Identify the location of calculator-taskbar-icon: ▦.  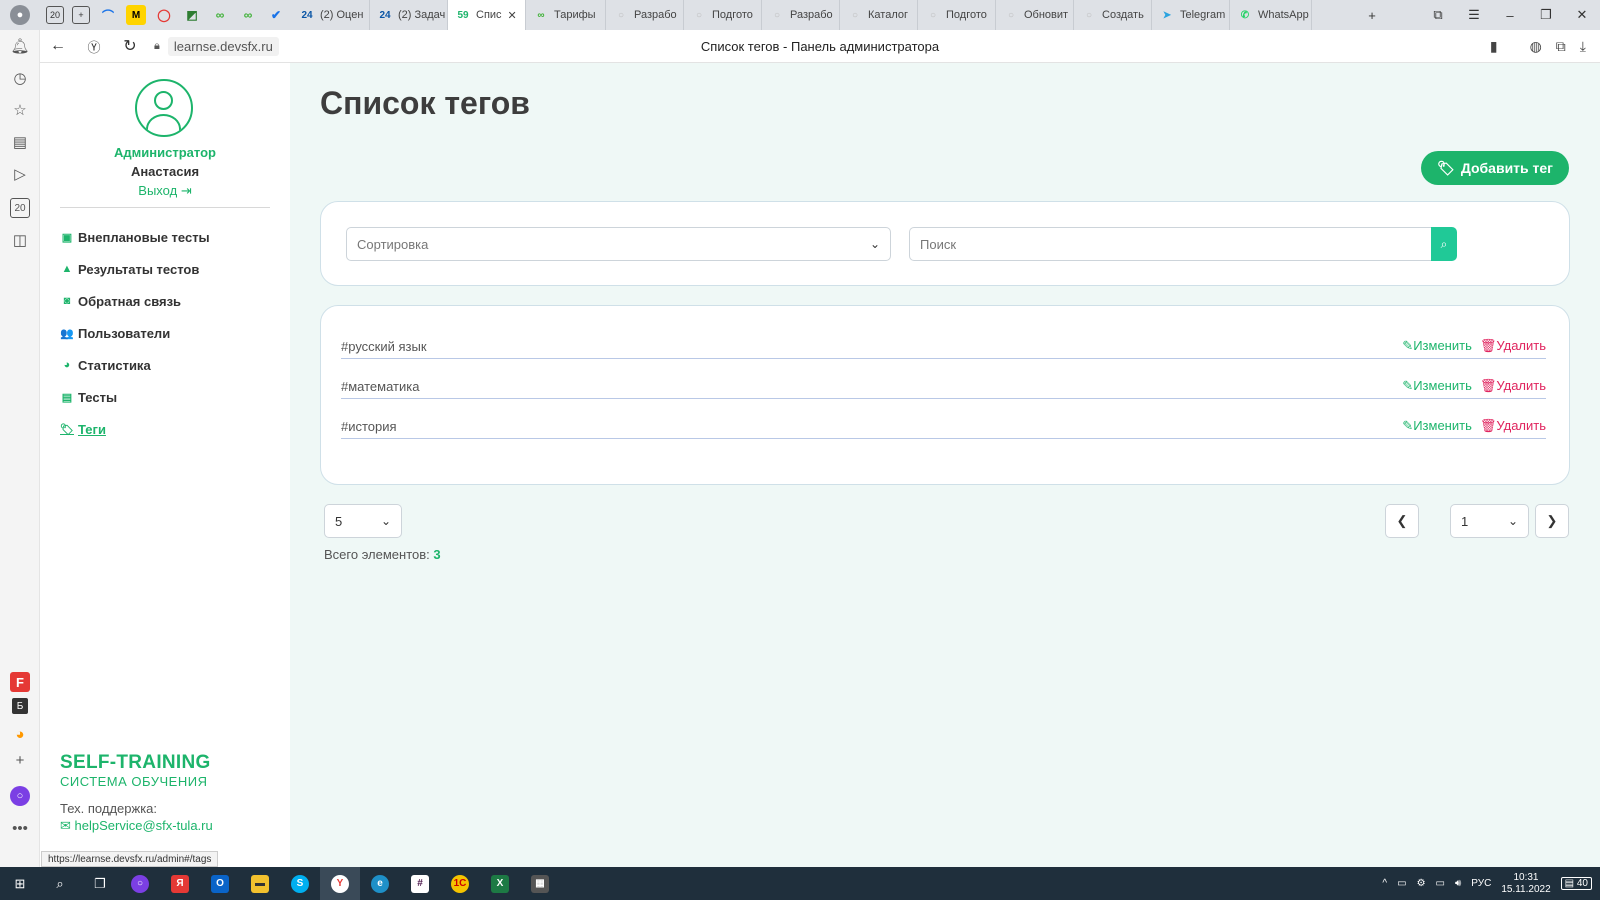
(540, 883).